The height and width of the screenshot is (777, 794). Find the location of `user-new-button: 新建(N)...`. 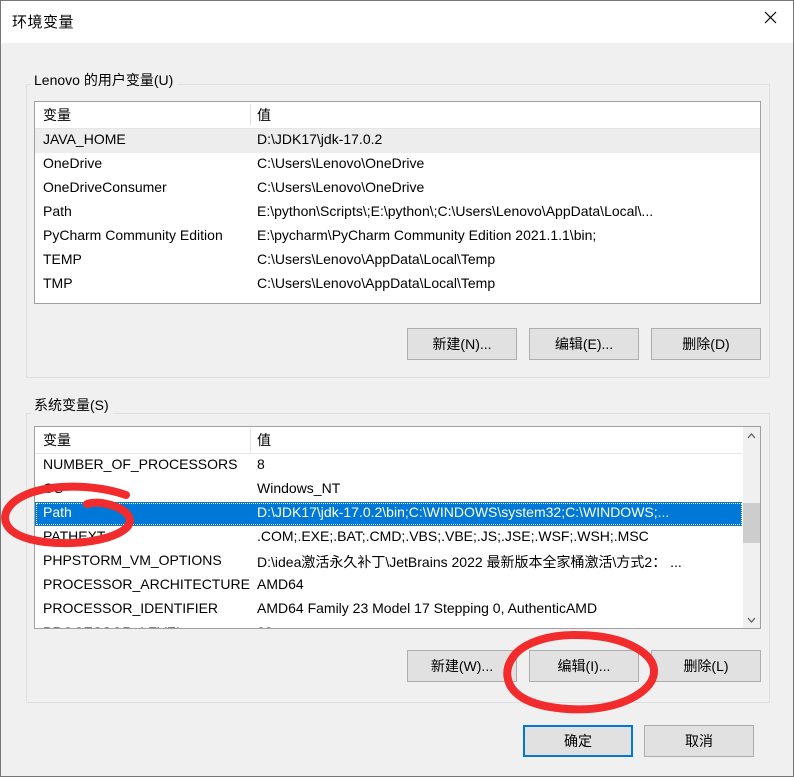

user-new-button: 新建(N)... is located at coordinates (462, 344).